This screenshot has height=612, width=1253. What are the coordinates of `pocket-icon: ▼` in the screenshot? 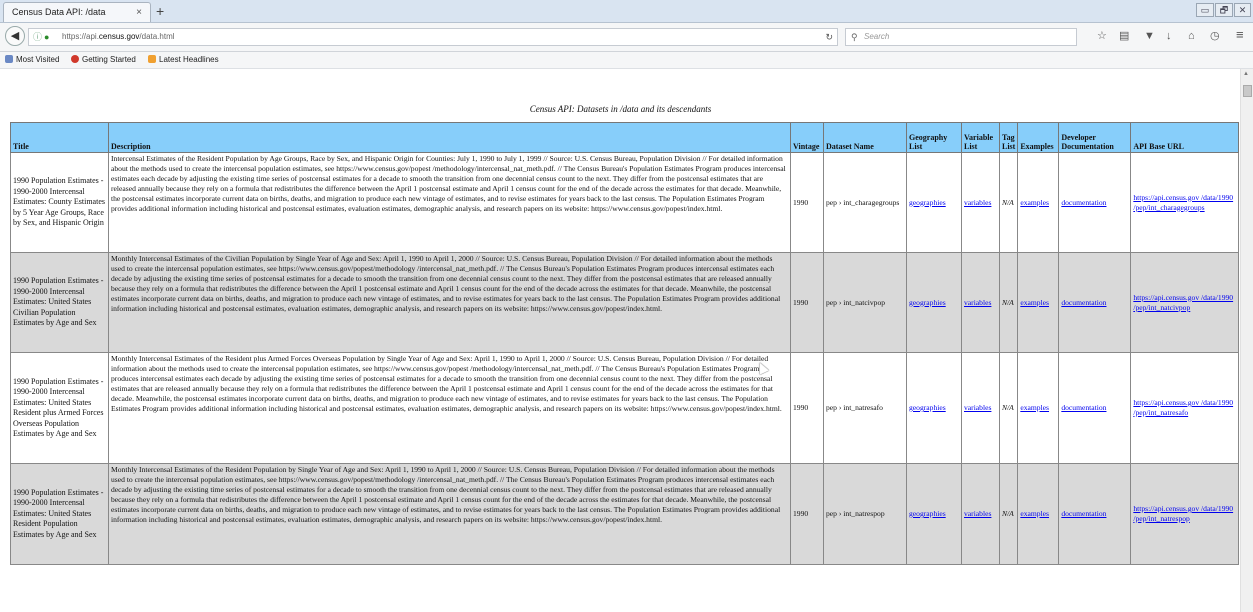 It's located at (1149, 36).